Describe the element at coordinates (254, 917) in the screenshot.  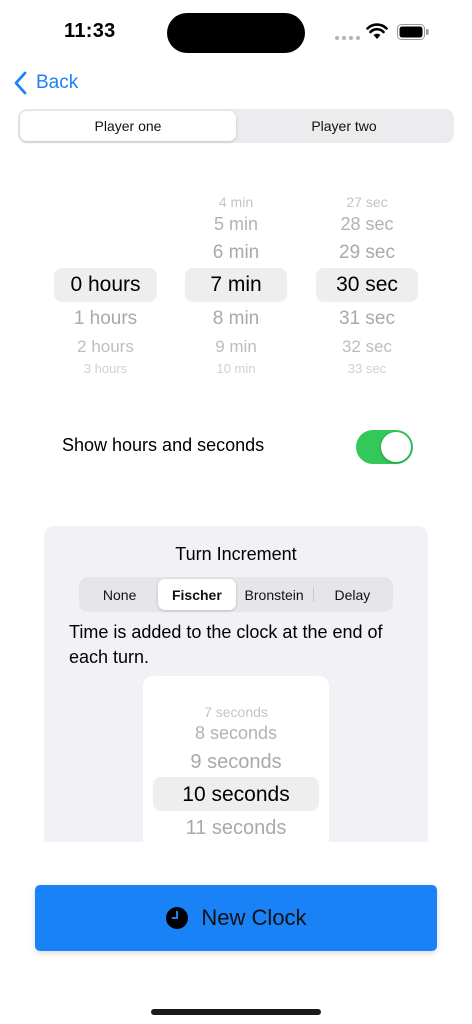
I see `new-clock-label: New Clock` at that location.